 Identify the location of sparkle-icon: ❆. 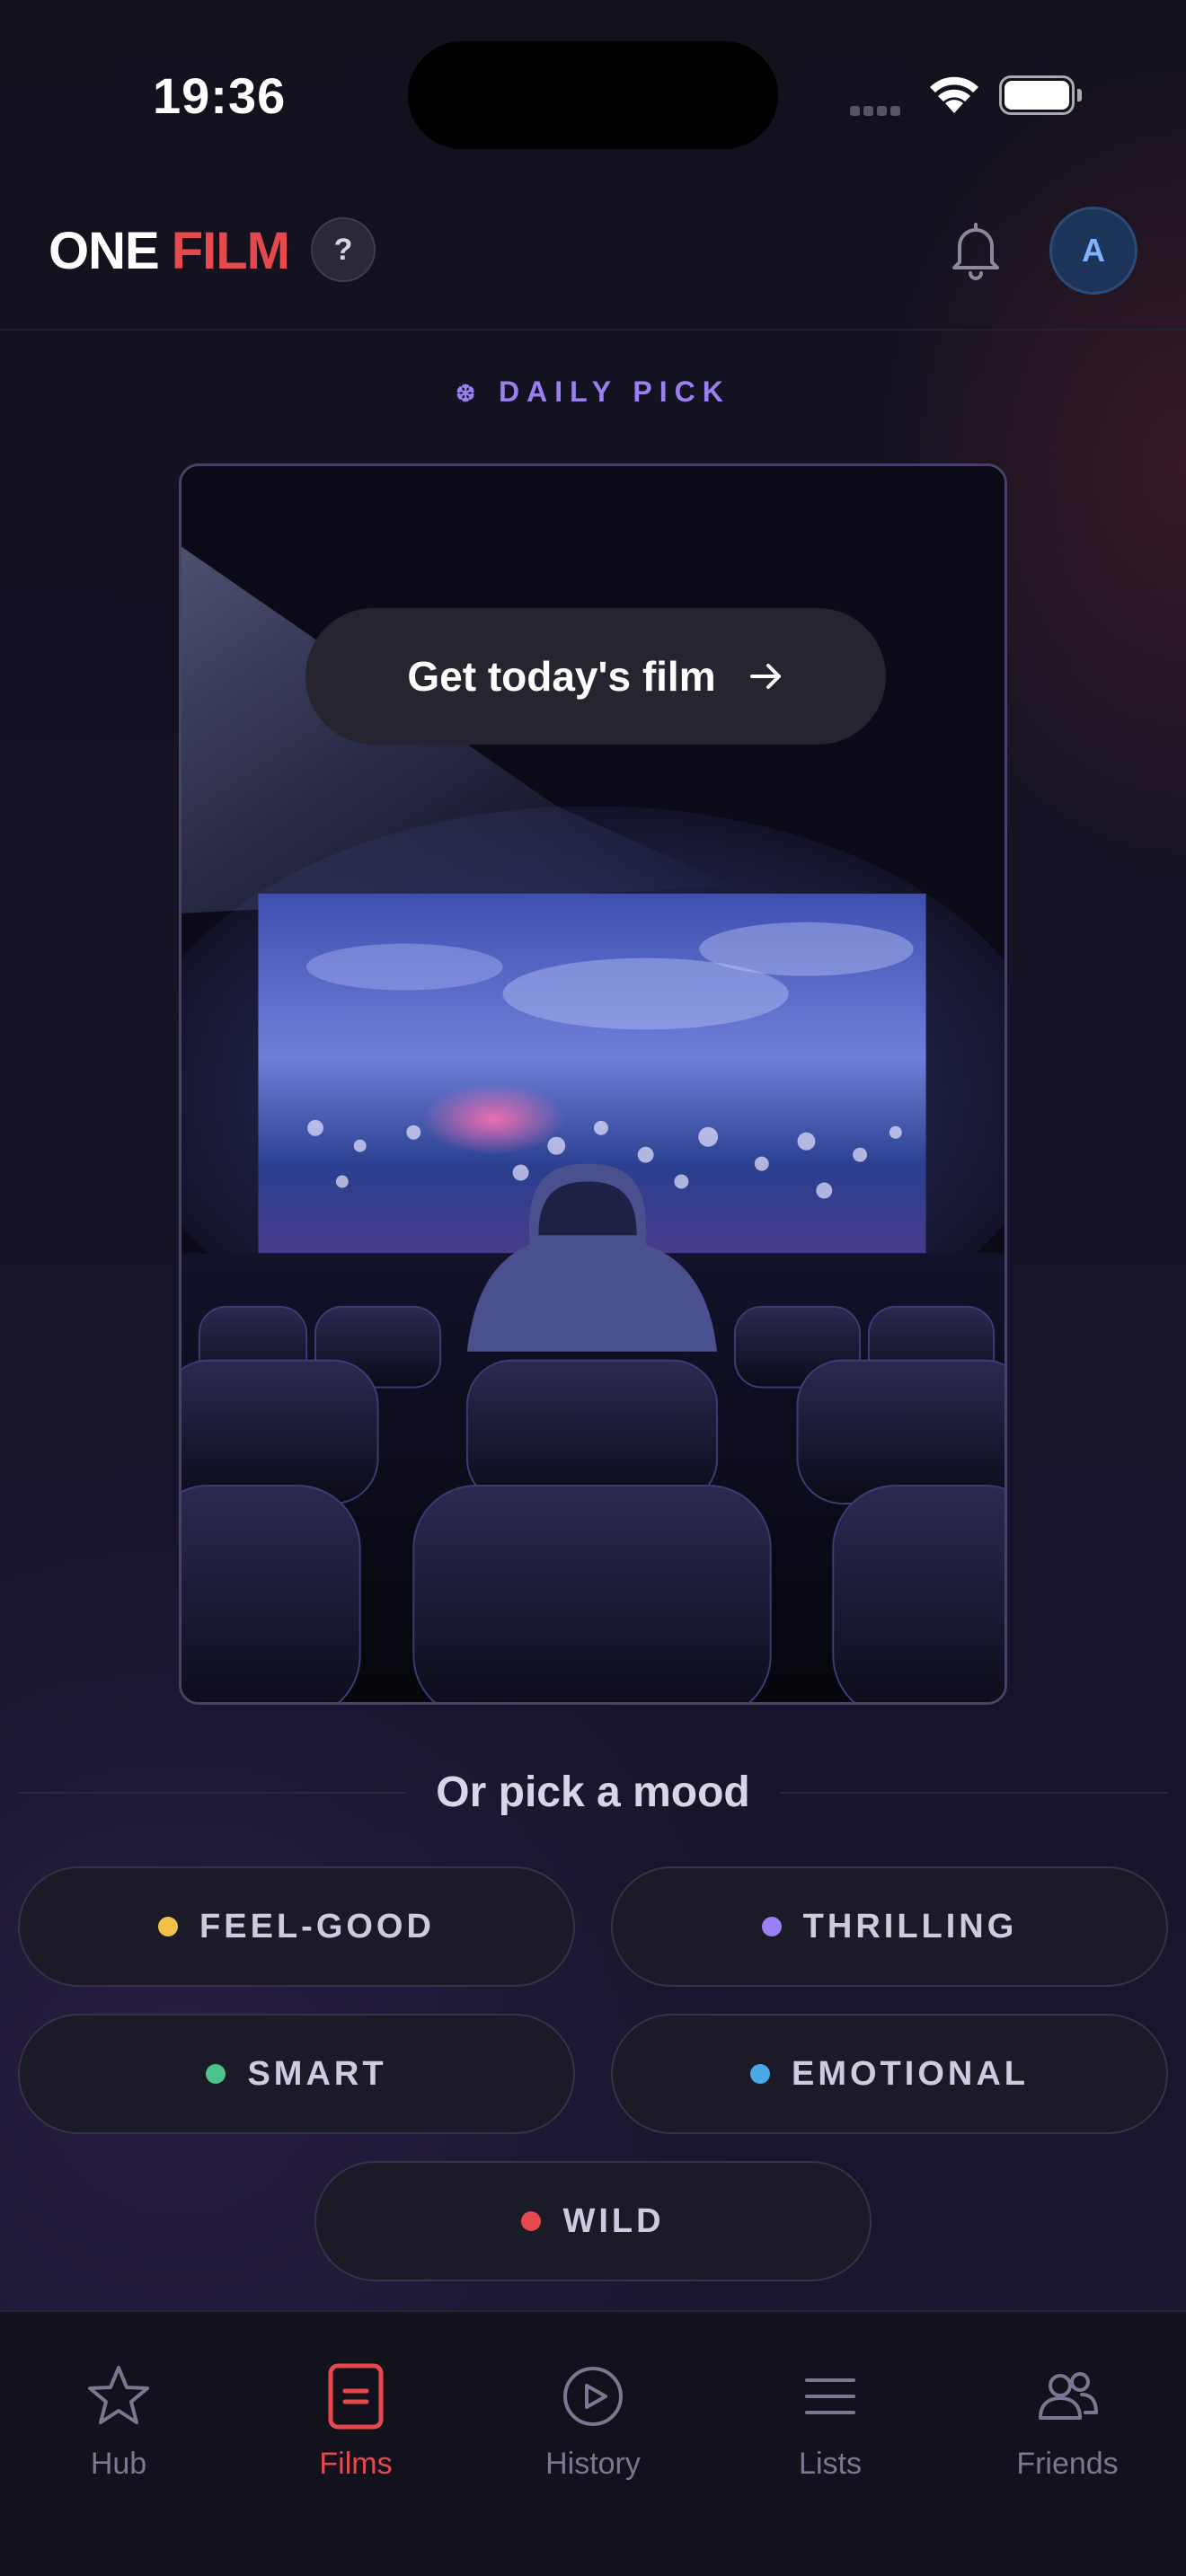
(465, 393).